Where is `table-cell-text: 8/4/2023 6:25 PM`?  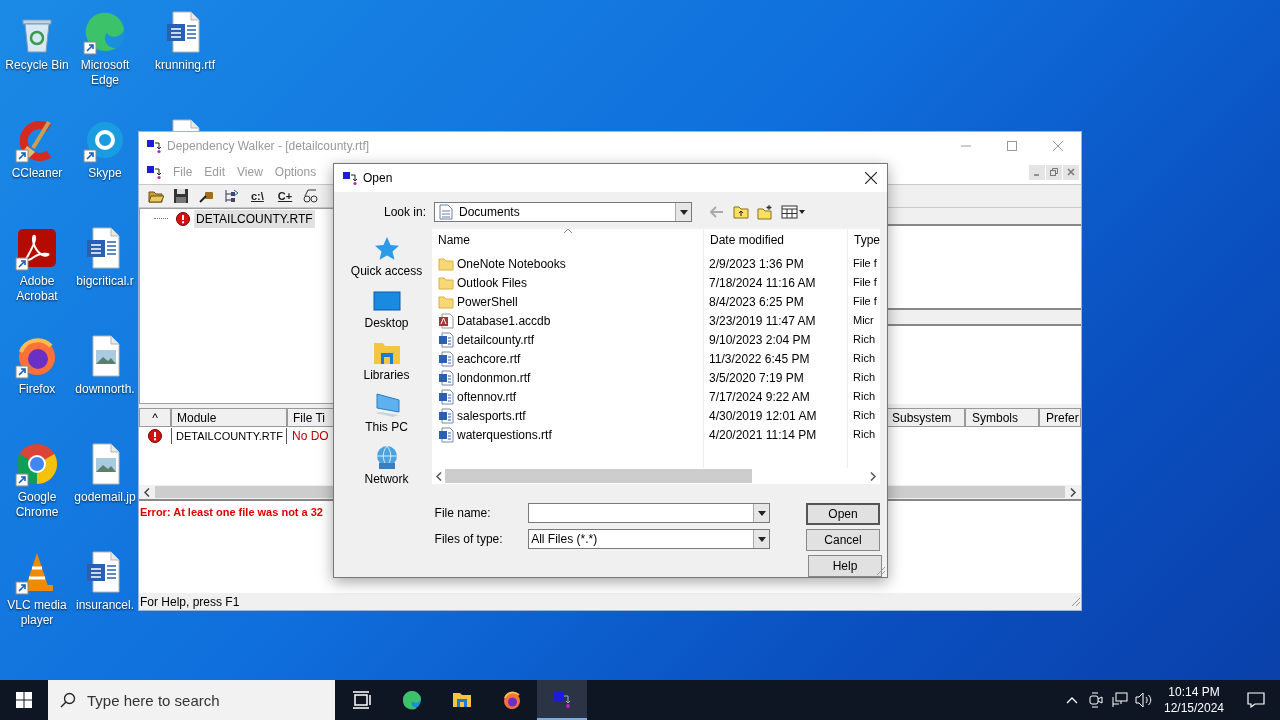
table-cell-text: 8/4/2023 6:25 PM is located at coordinates (756, 302).